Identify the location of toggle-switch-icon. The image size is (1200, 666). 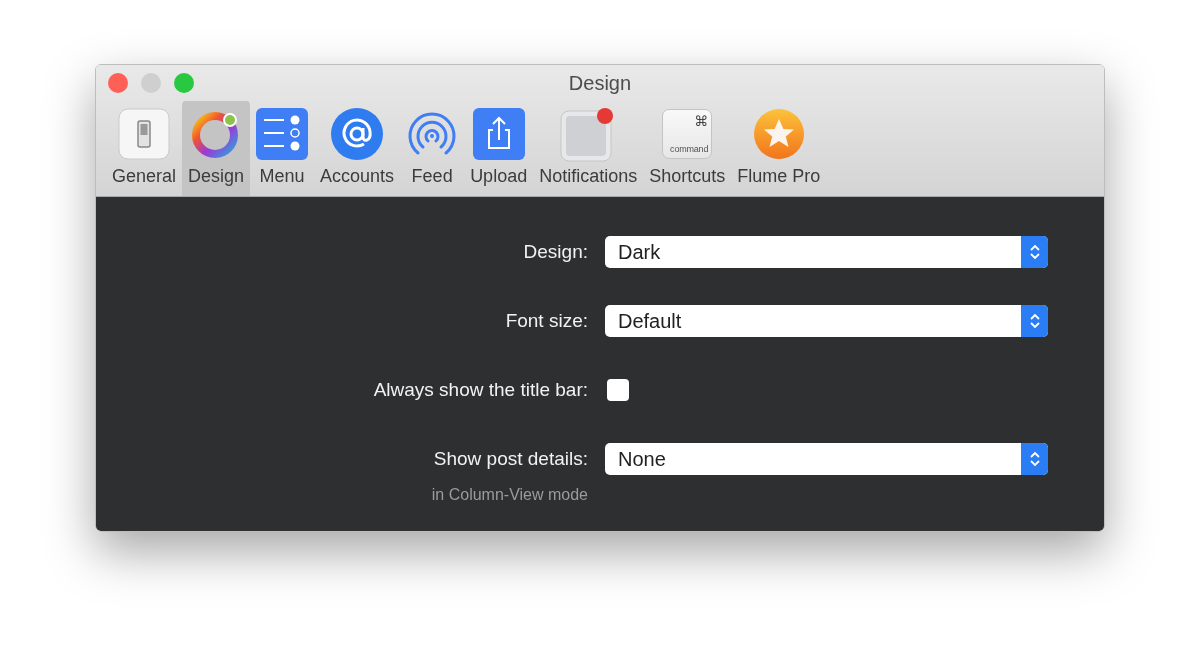
(144, 134).